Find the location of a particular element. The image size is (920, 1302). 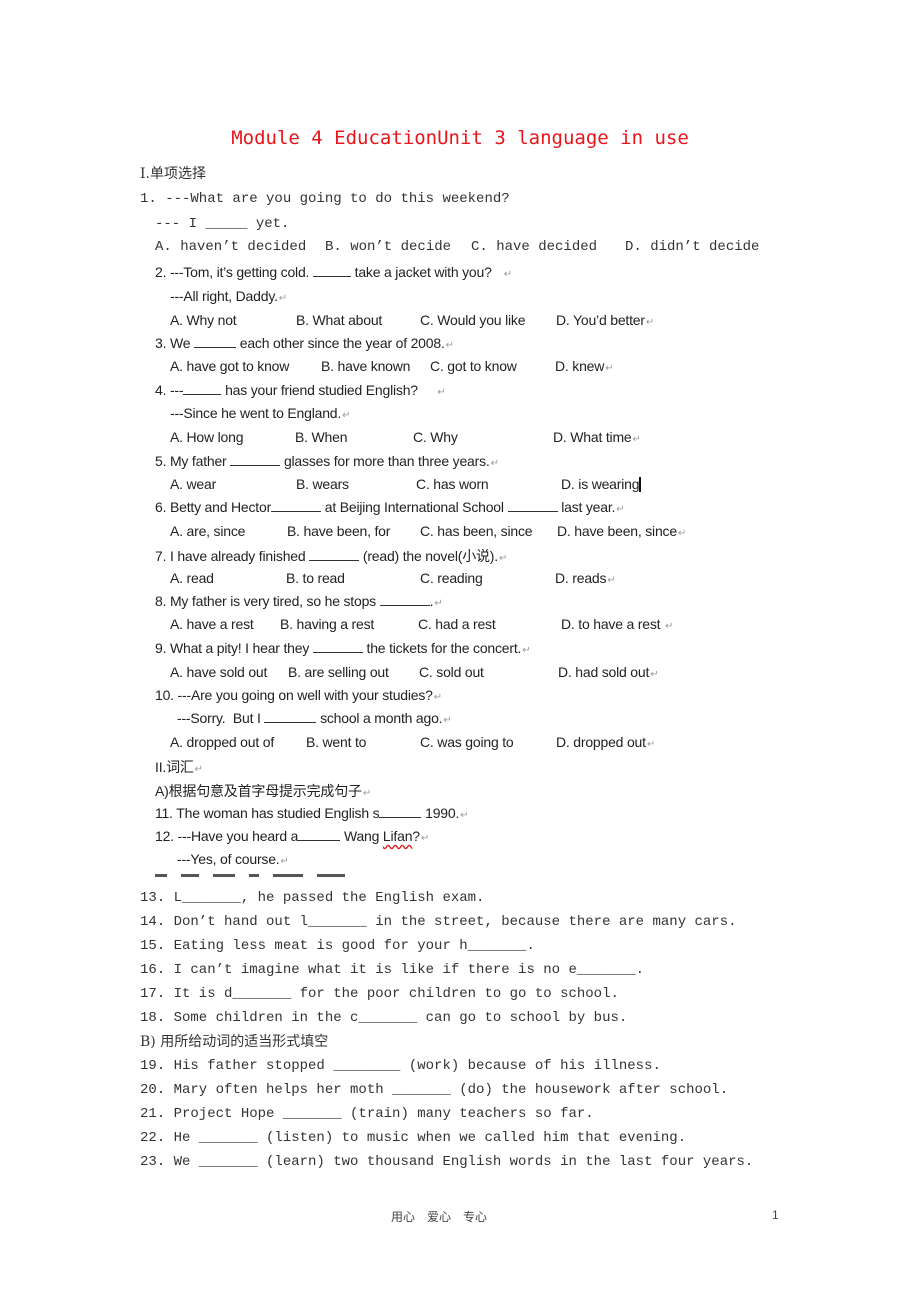

question-2-option-d-text: D. You’d better is located at coordinates (600, 320).